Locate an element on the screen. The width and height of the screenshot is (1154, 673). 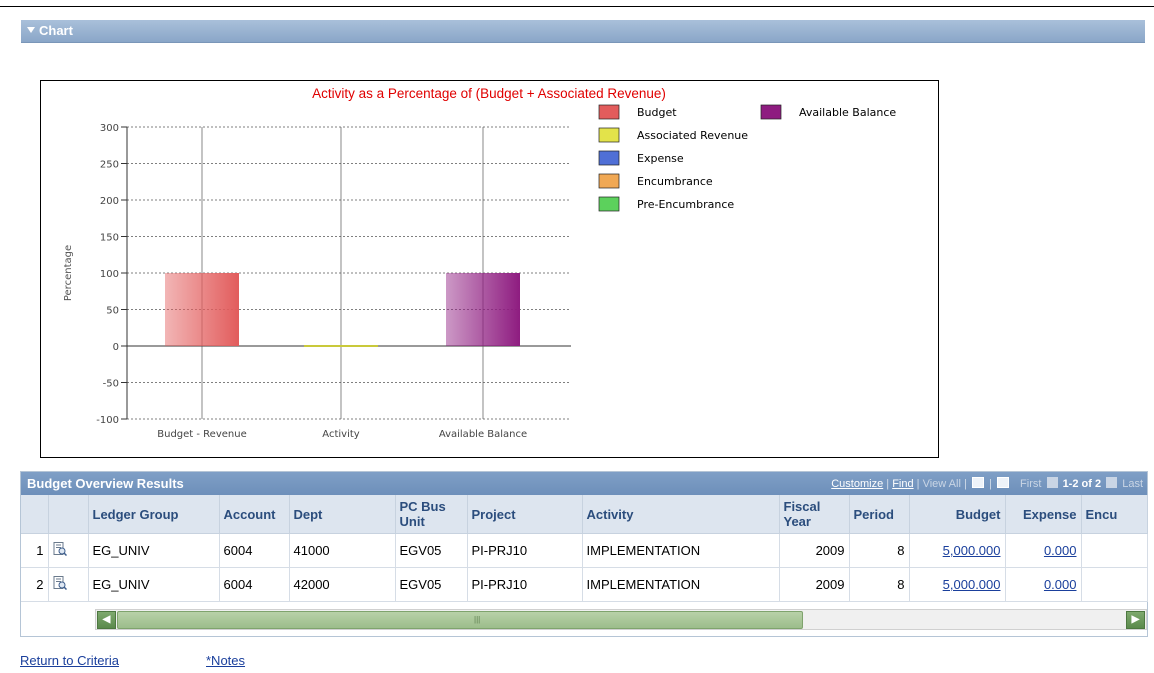
dept-cell: 42000 is located at coordinates (342, 584).